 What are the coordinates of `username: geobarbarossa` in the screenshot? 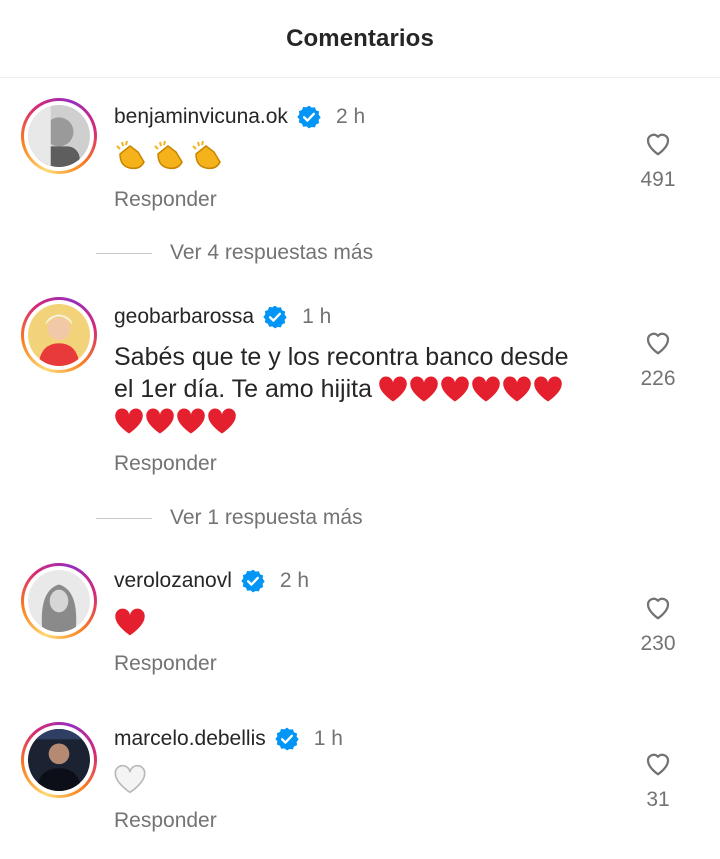 It's located at (184, 317).